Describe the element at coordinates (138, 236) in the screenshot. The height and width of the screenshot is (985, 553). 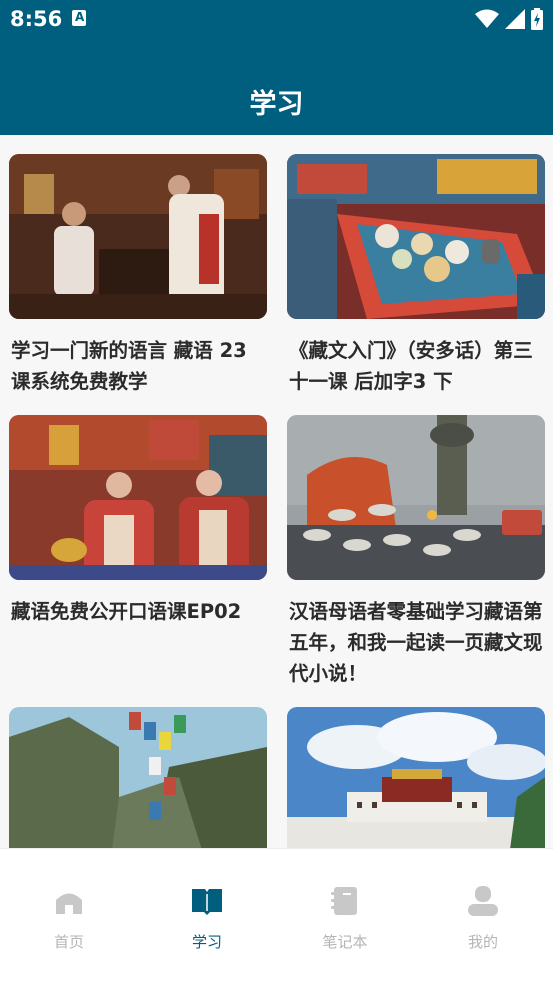
I see `couple-in-tibetan-house-photo` at that location.